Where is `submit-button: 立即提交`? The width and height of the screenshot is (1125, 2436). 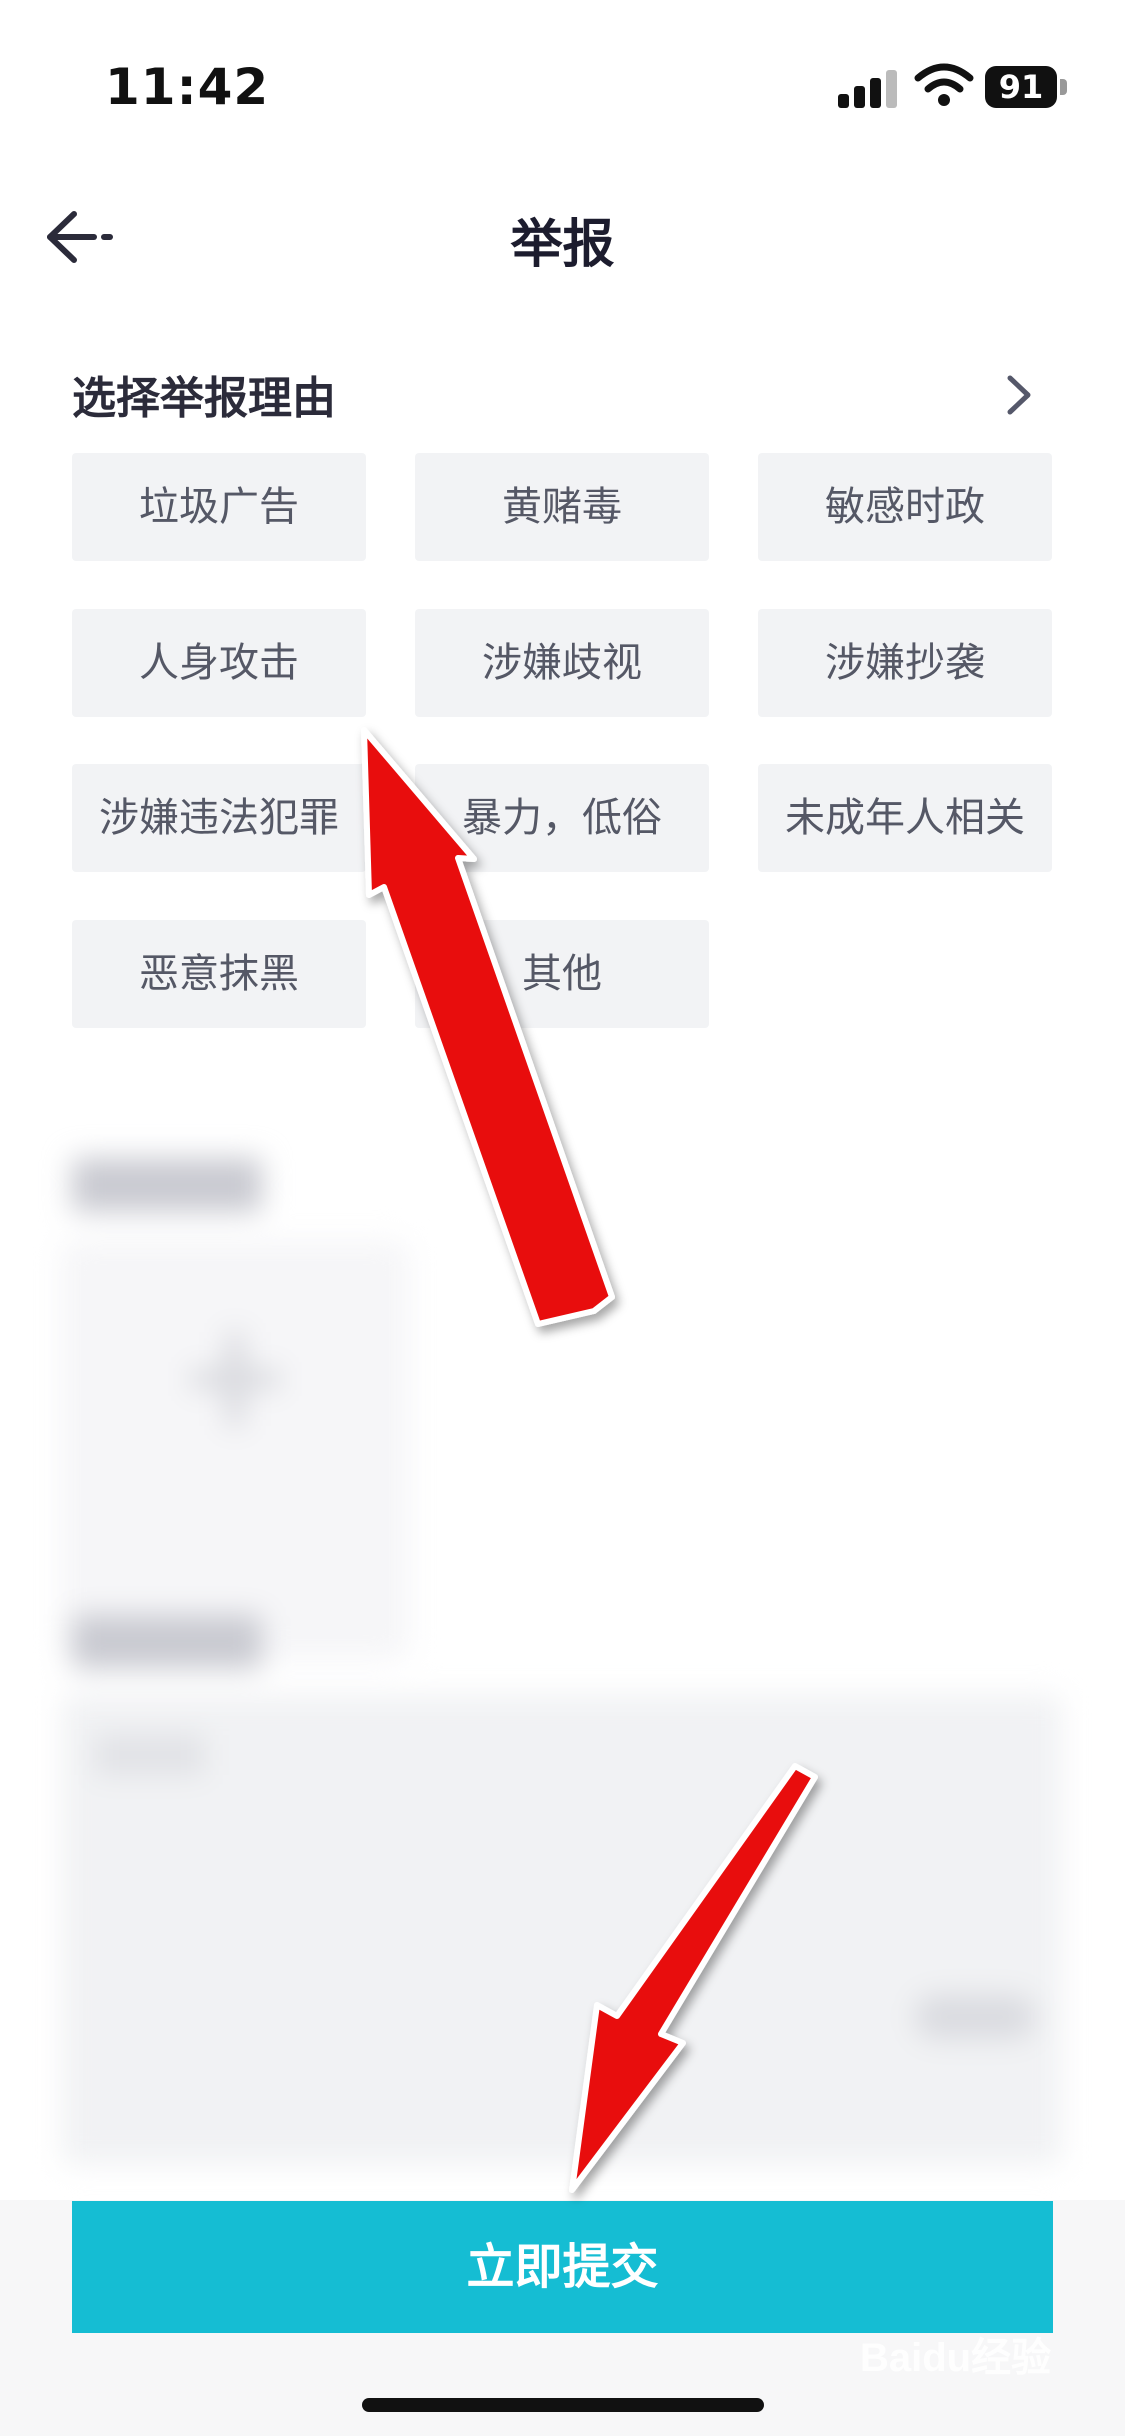
submit-button: 立即提交 is located at coordinates (562, 2267).